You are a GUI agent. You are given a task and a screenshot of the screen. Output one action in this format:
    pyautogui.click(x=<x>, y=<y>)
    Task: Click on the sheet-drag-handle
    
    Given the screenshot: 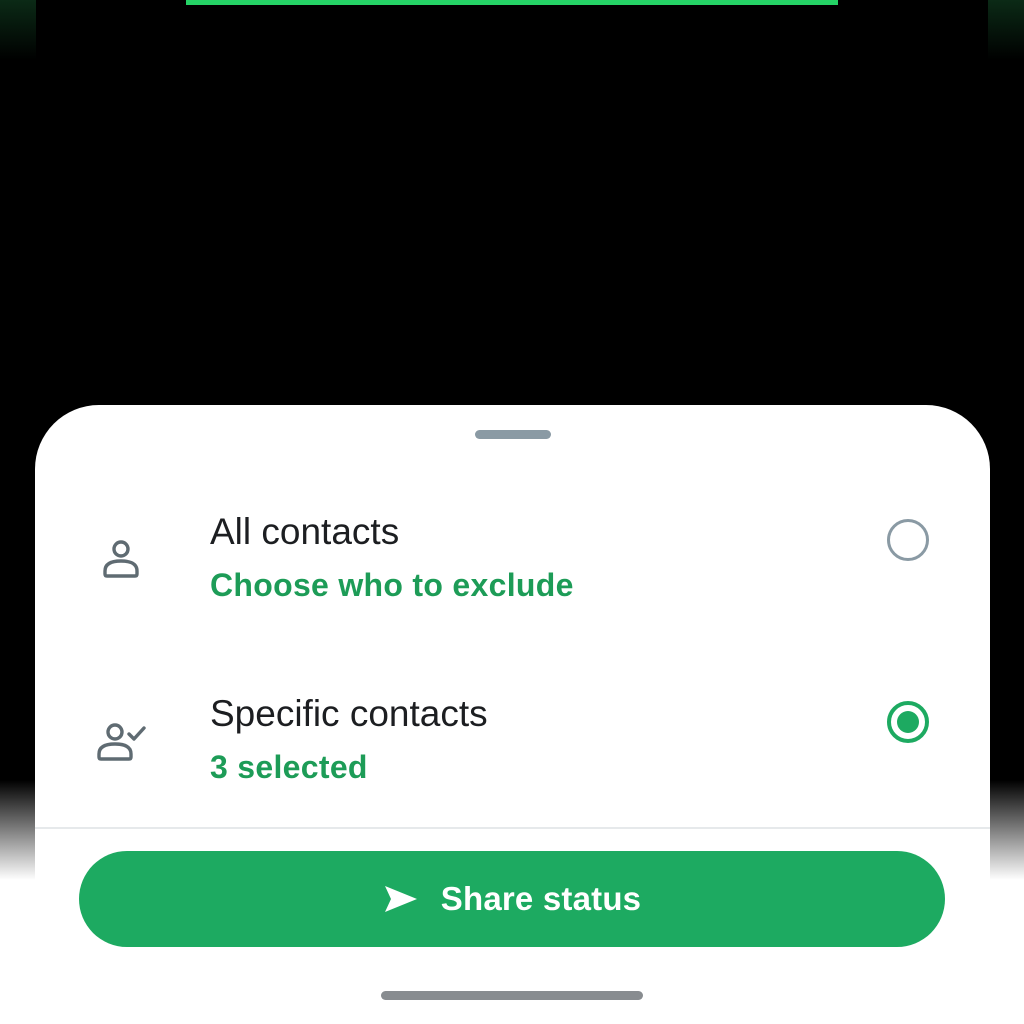 What is the action you would take?
    pyautogui.click(x=513, y=434)
    